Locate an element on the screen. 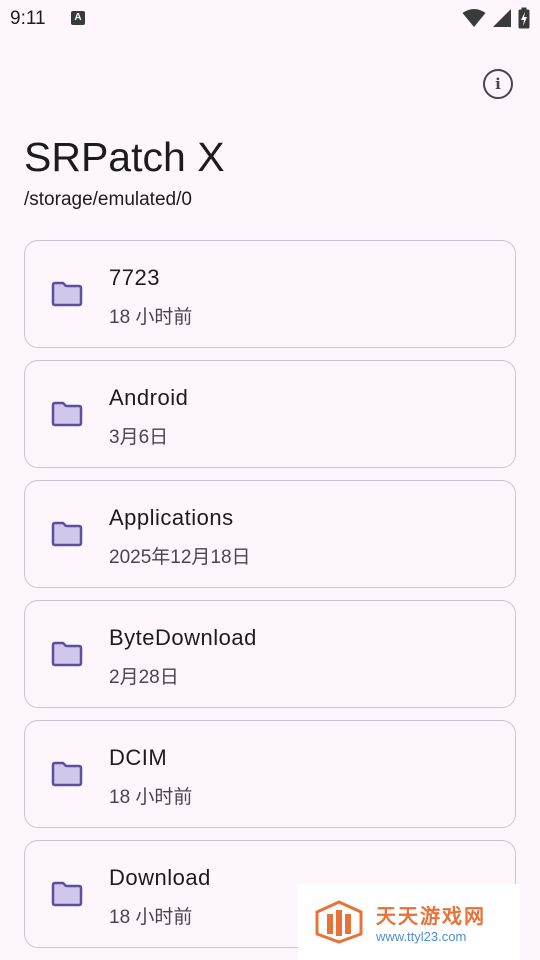  wifi-icon is located at coordinates (474, 18).